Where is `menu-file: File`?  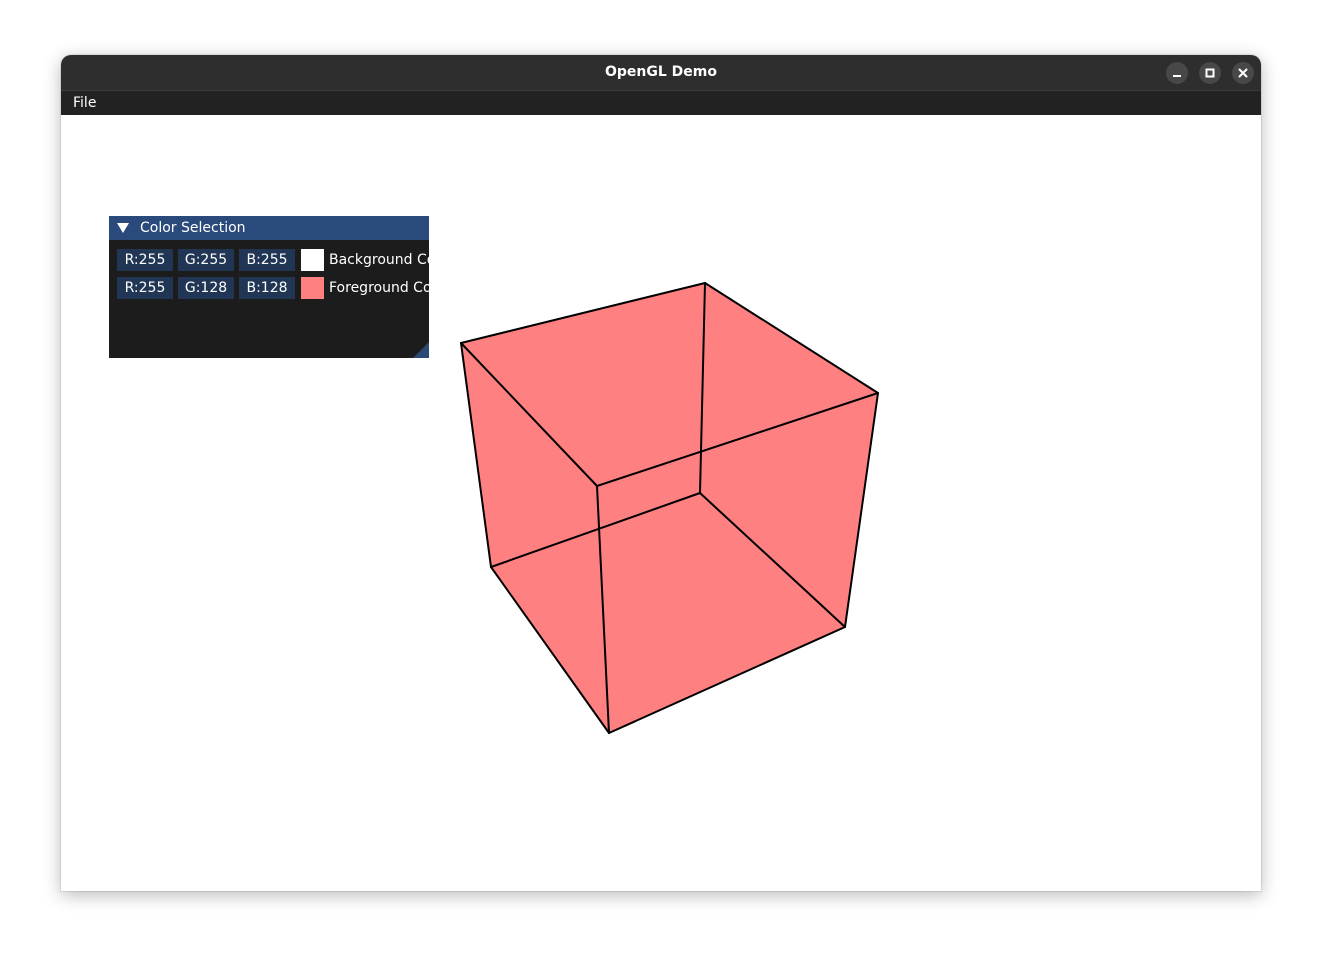 menu-file: File is located at coordinates (84, 103).